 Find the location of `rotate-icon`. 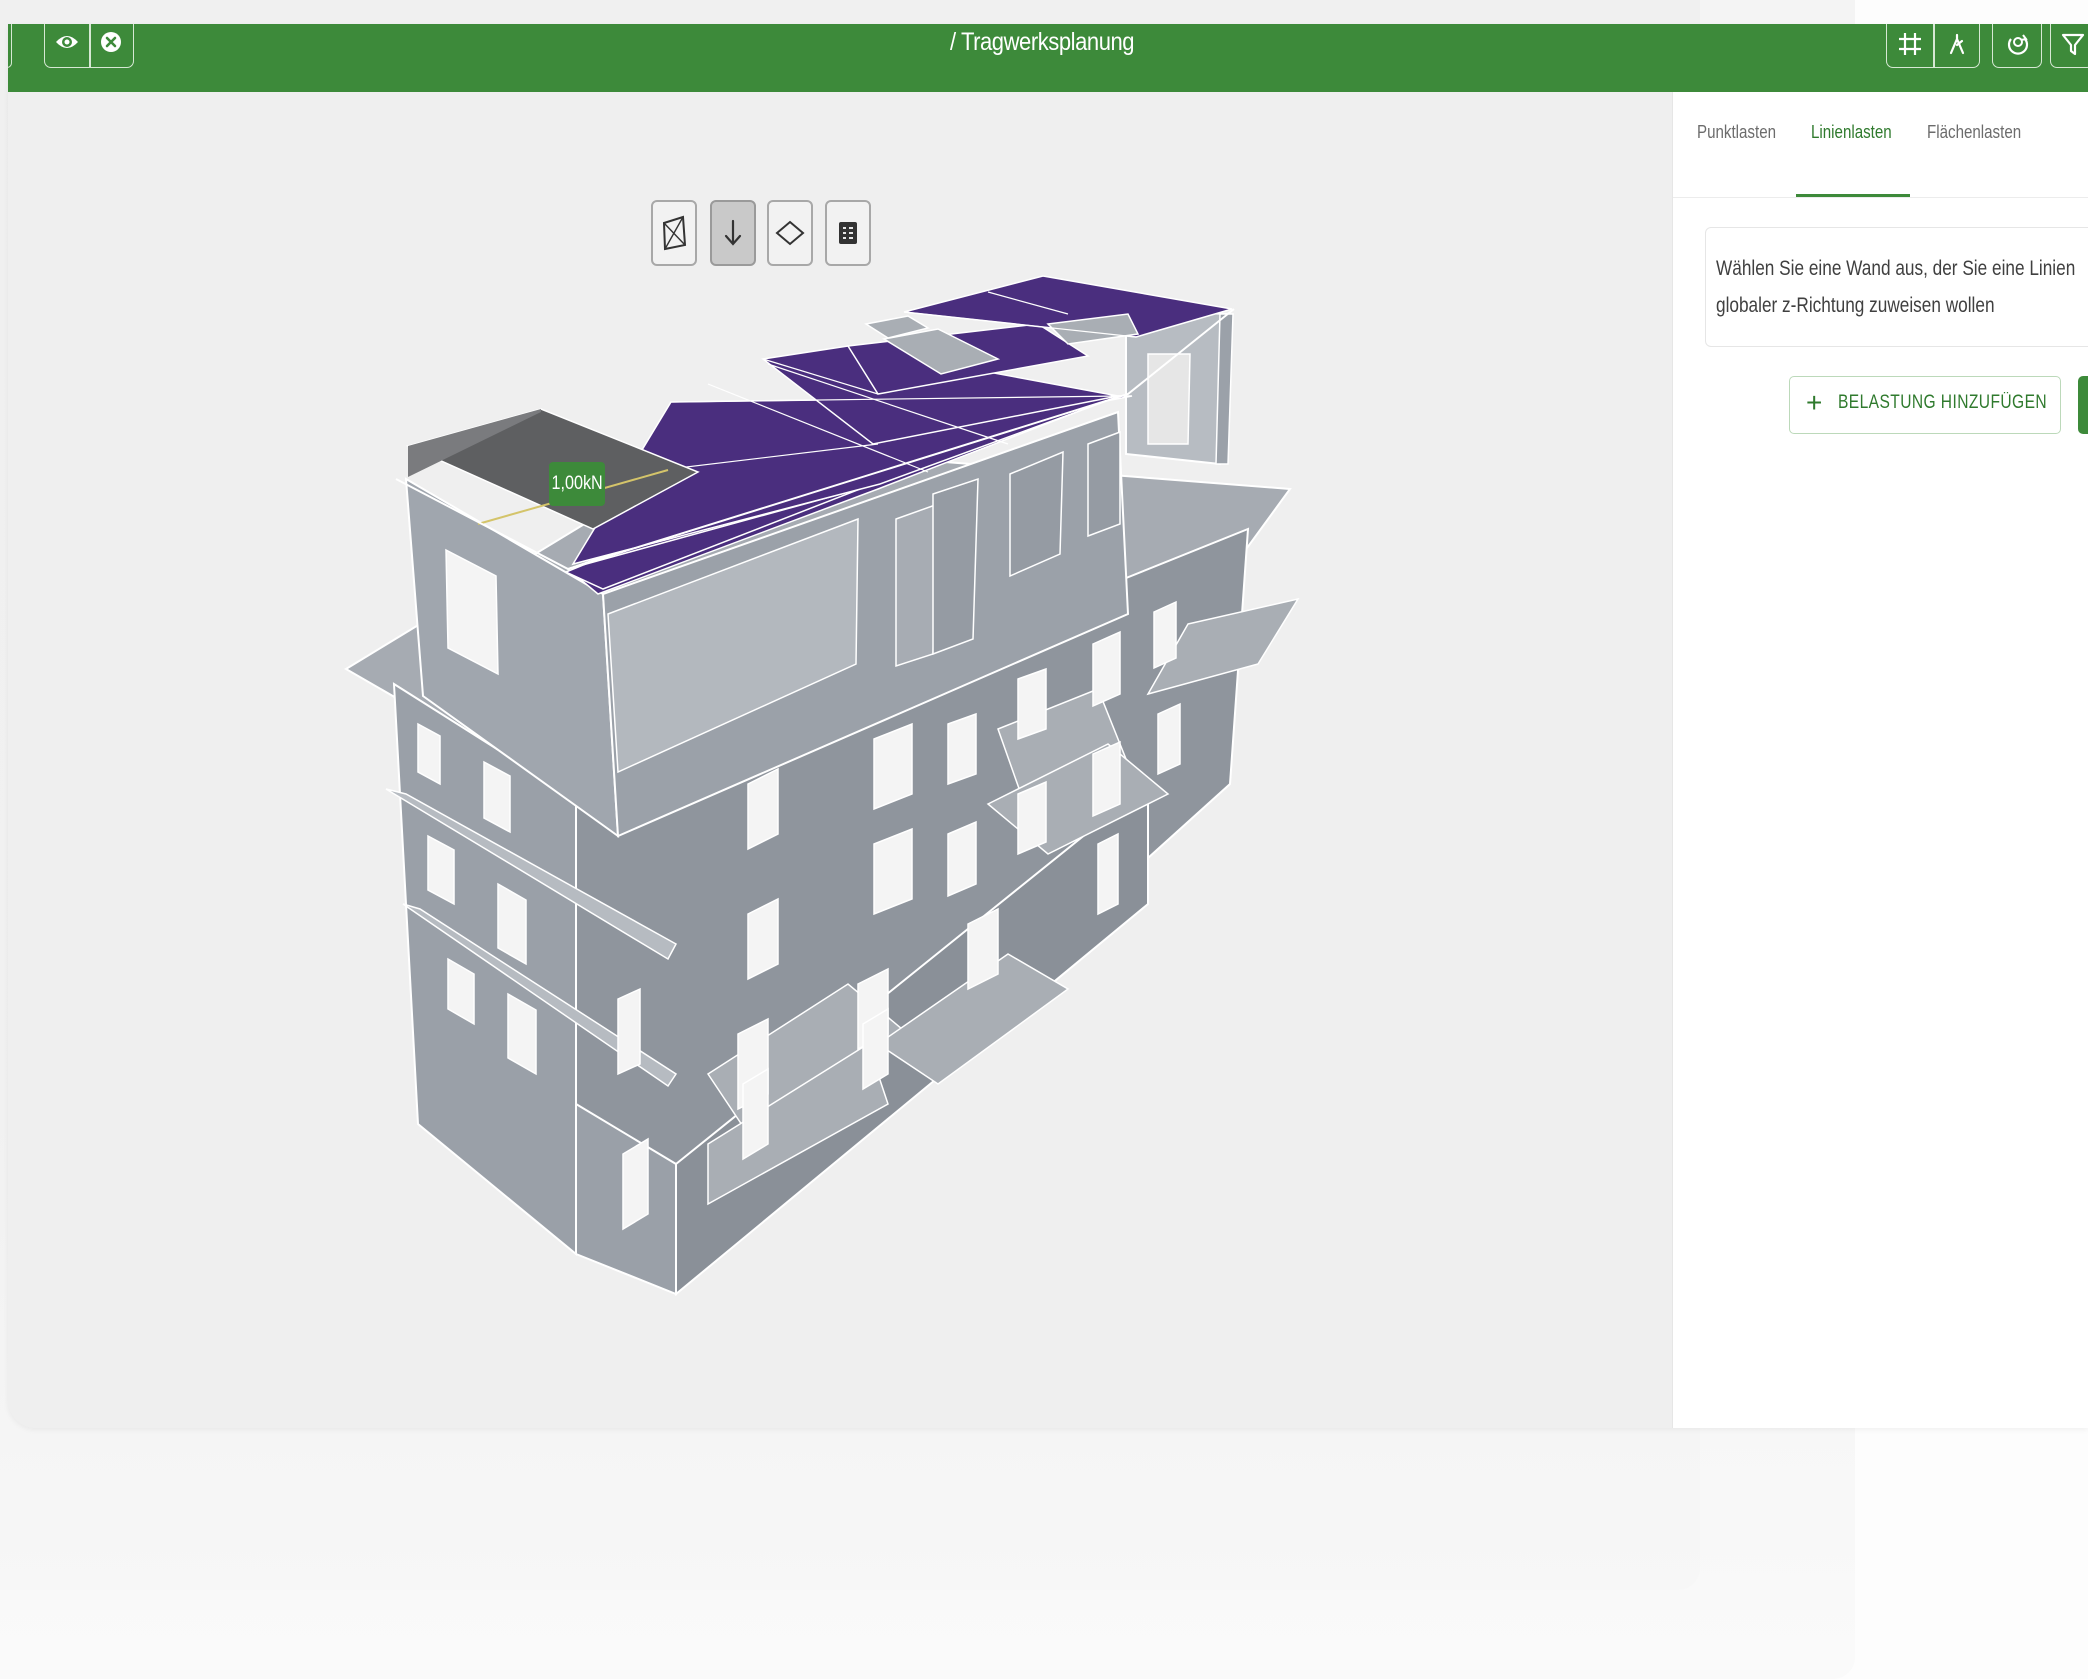

rotate-icon is located at coordinates (2018, 44).